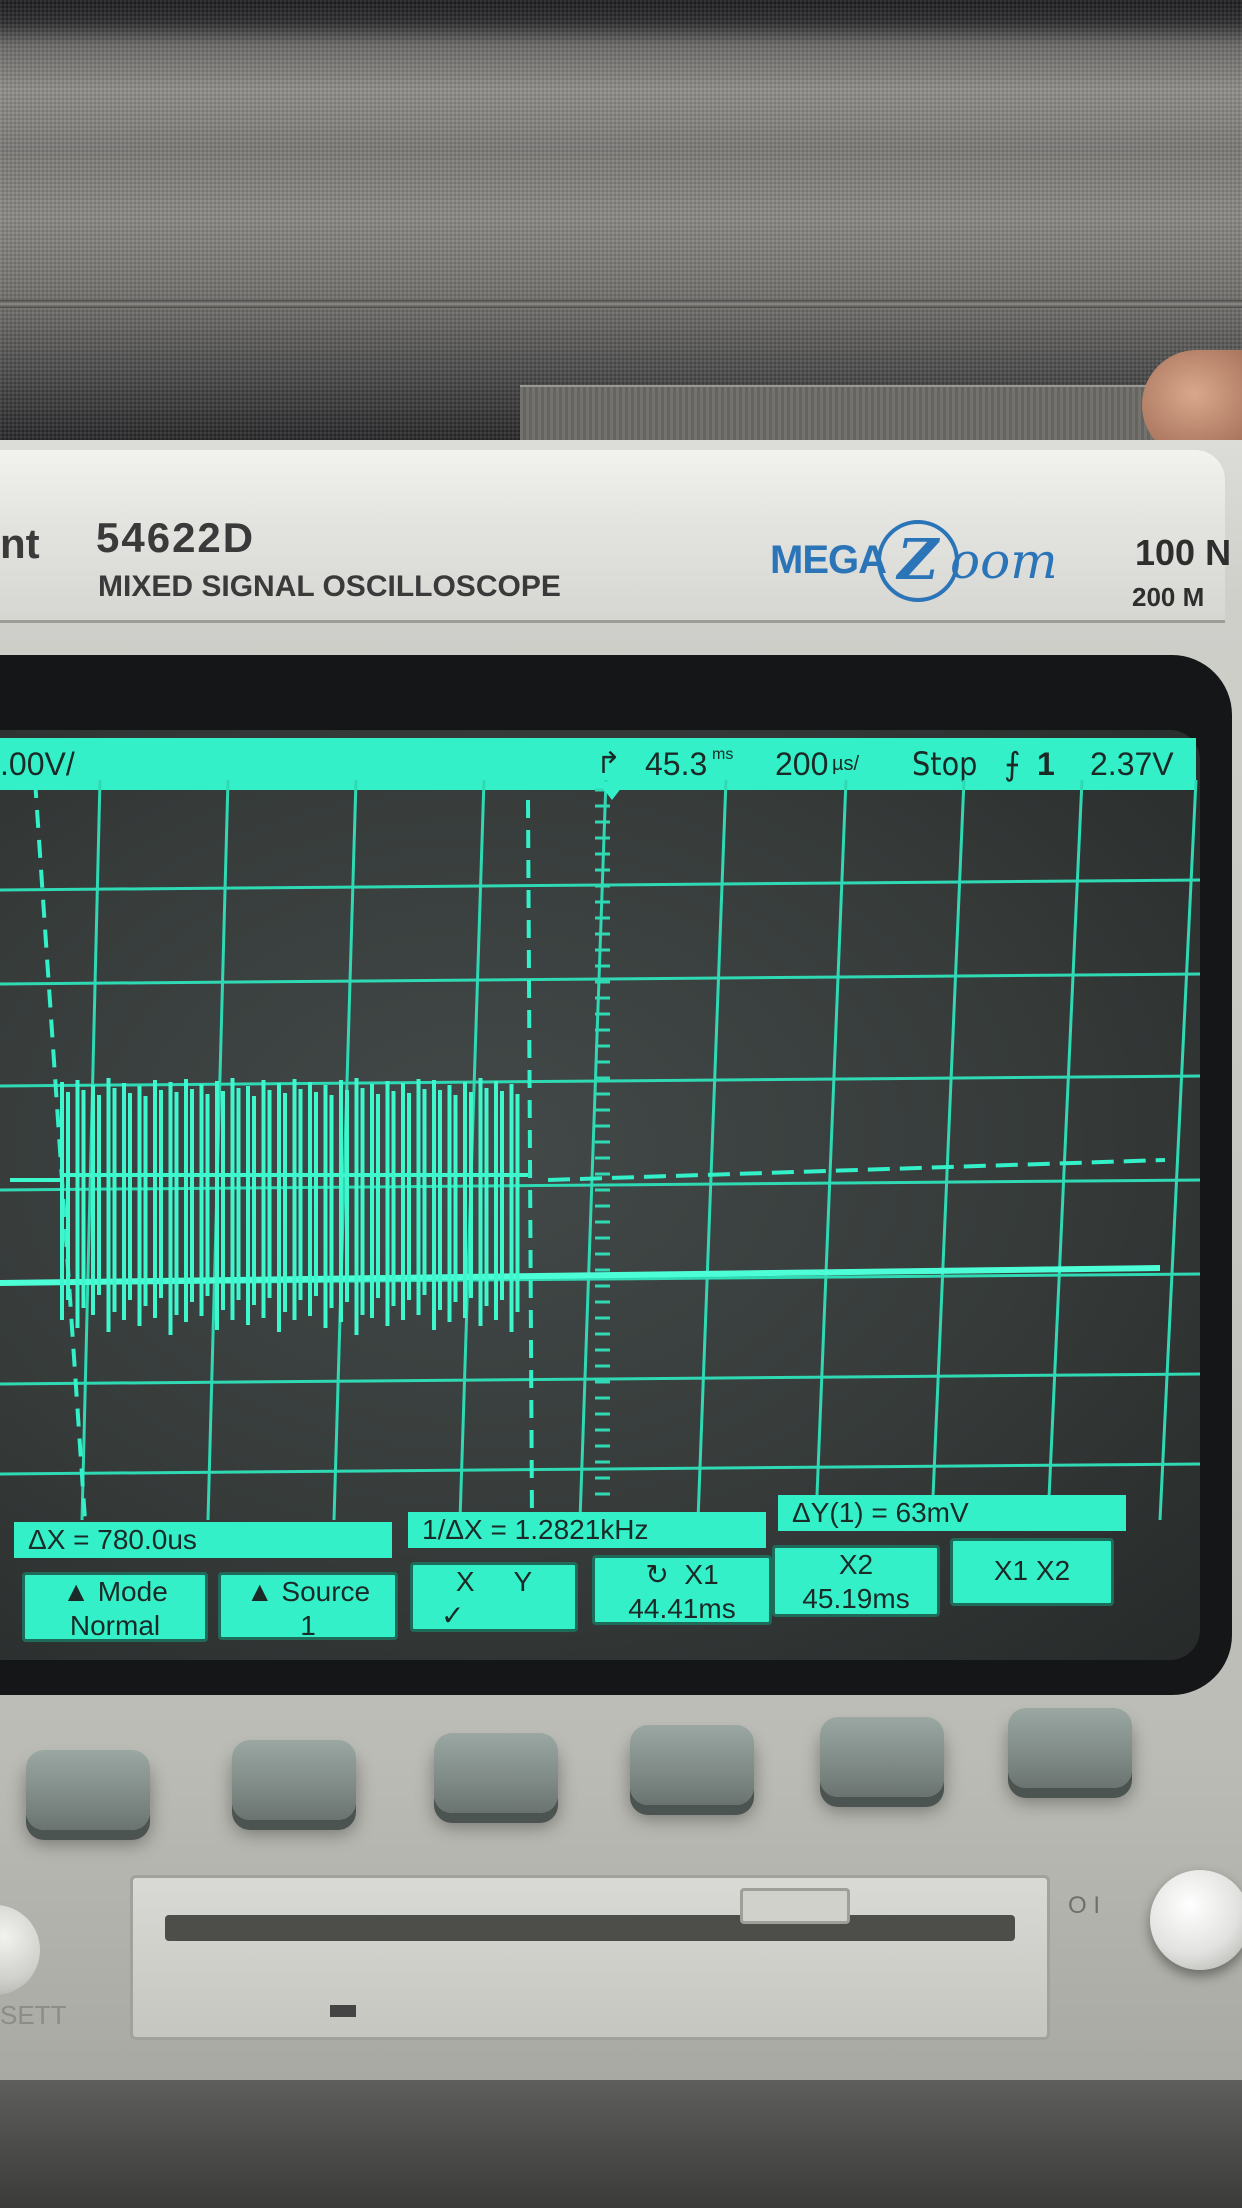 Image resolution: width=1242 pixels, height=2208 pixels. What do you see at coordinates (308, 1625) in the screenshot?
I see `source-value: 1` at bounding box center [308, 1625].